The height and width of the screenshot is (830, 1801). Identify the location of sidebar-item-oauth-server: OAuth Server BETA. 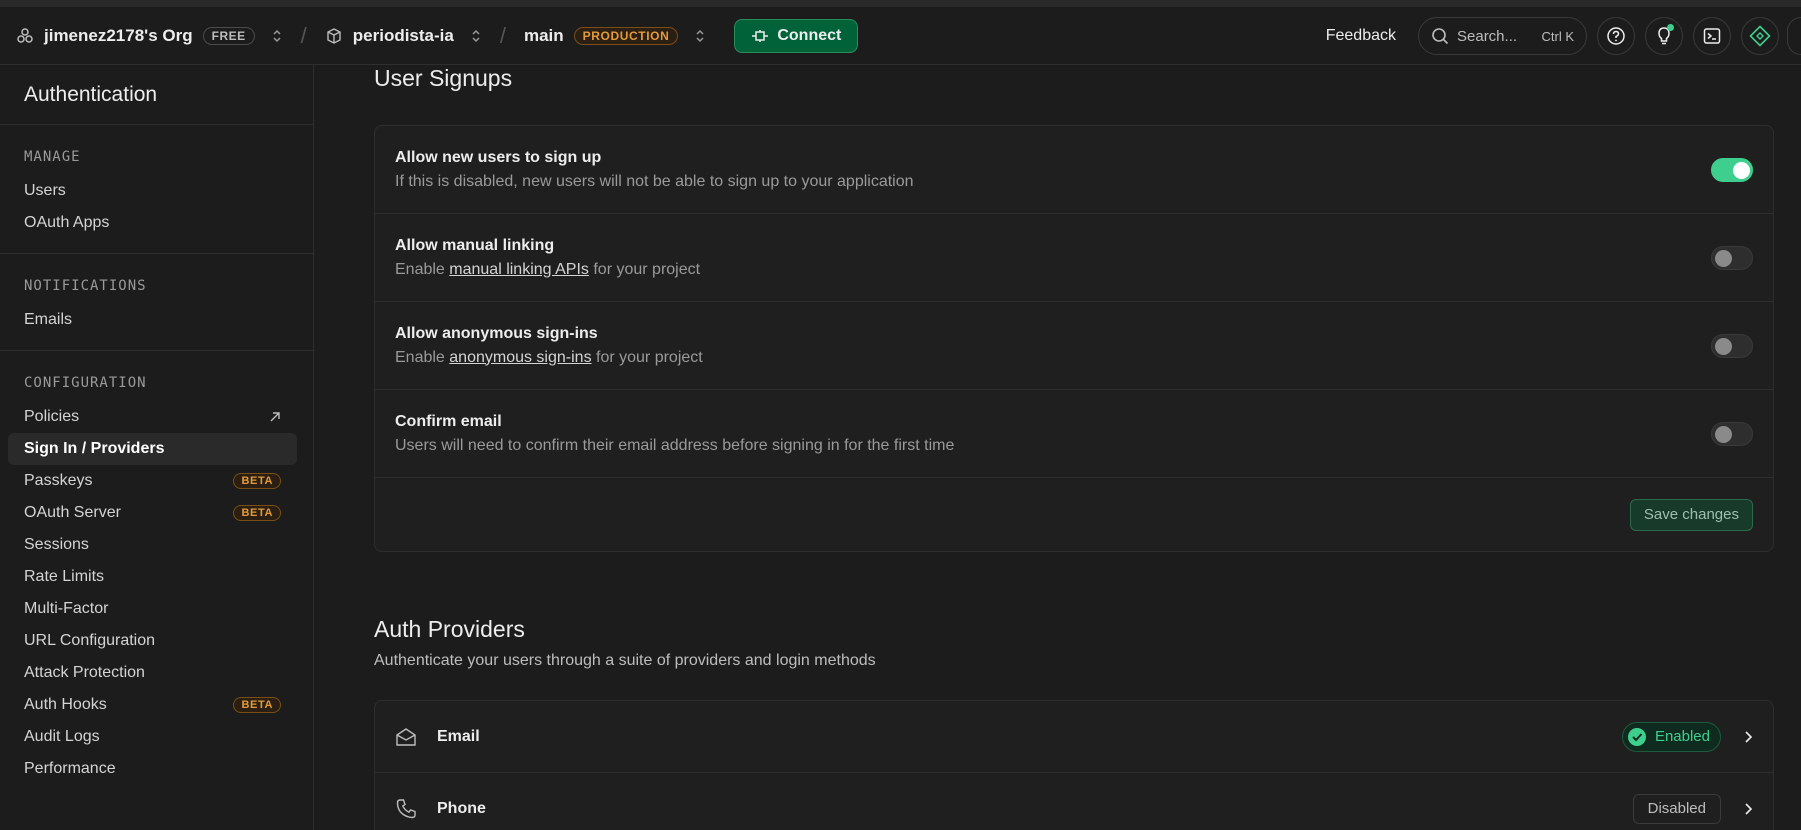
(152, 513).